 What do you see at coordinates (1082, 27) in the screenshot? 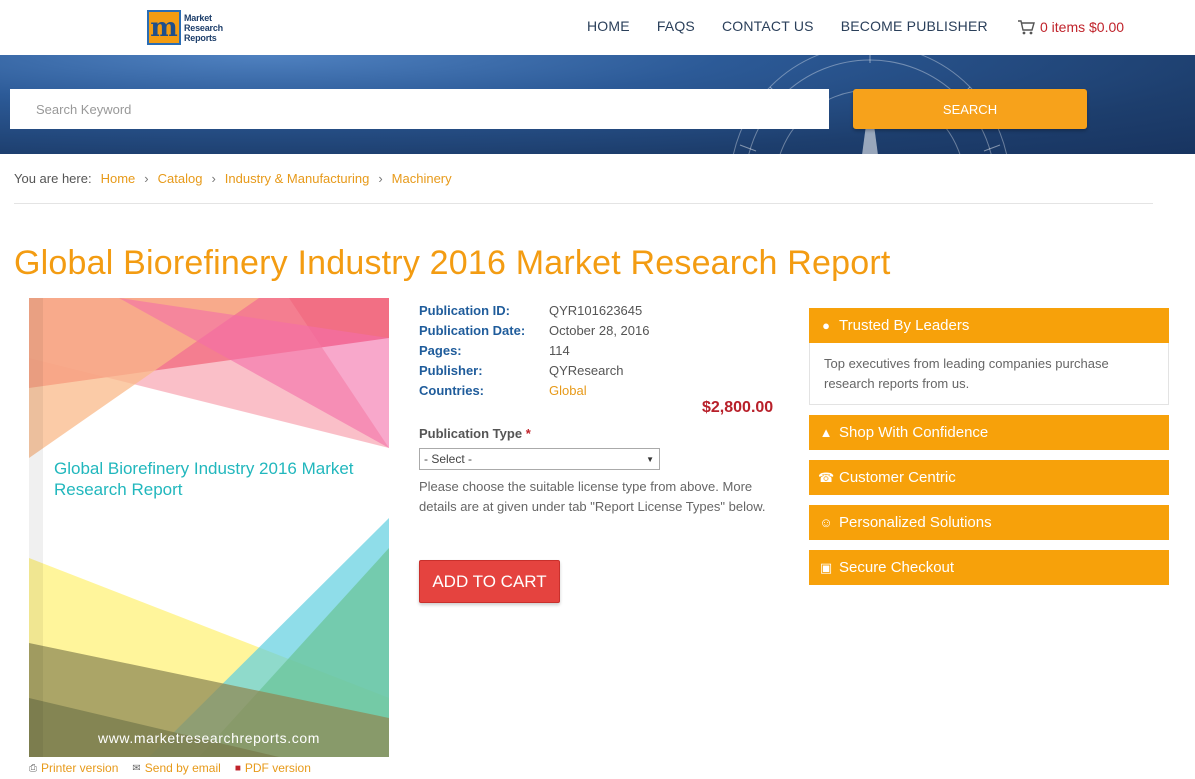
I see `cart-summary: 0 items $0.00` at bounding box center [1082, 27].